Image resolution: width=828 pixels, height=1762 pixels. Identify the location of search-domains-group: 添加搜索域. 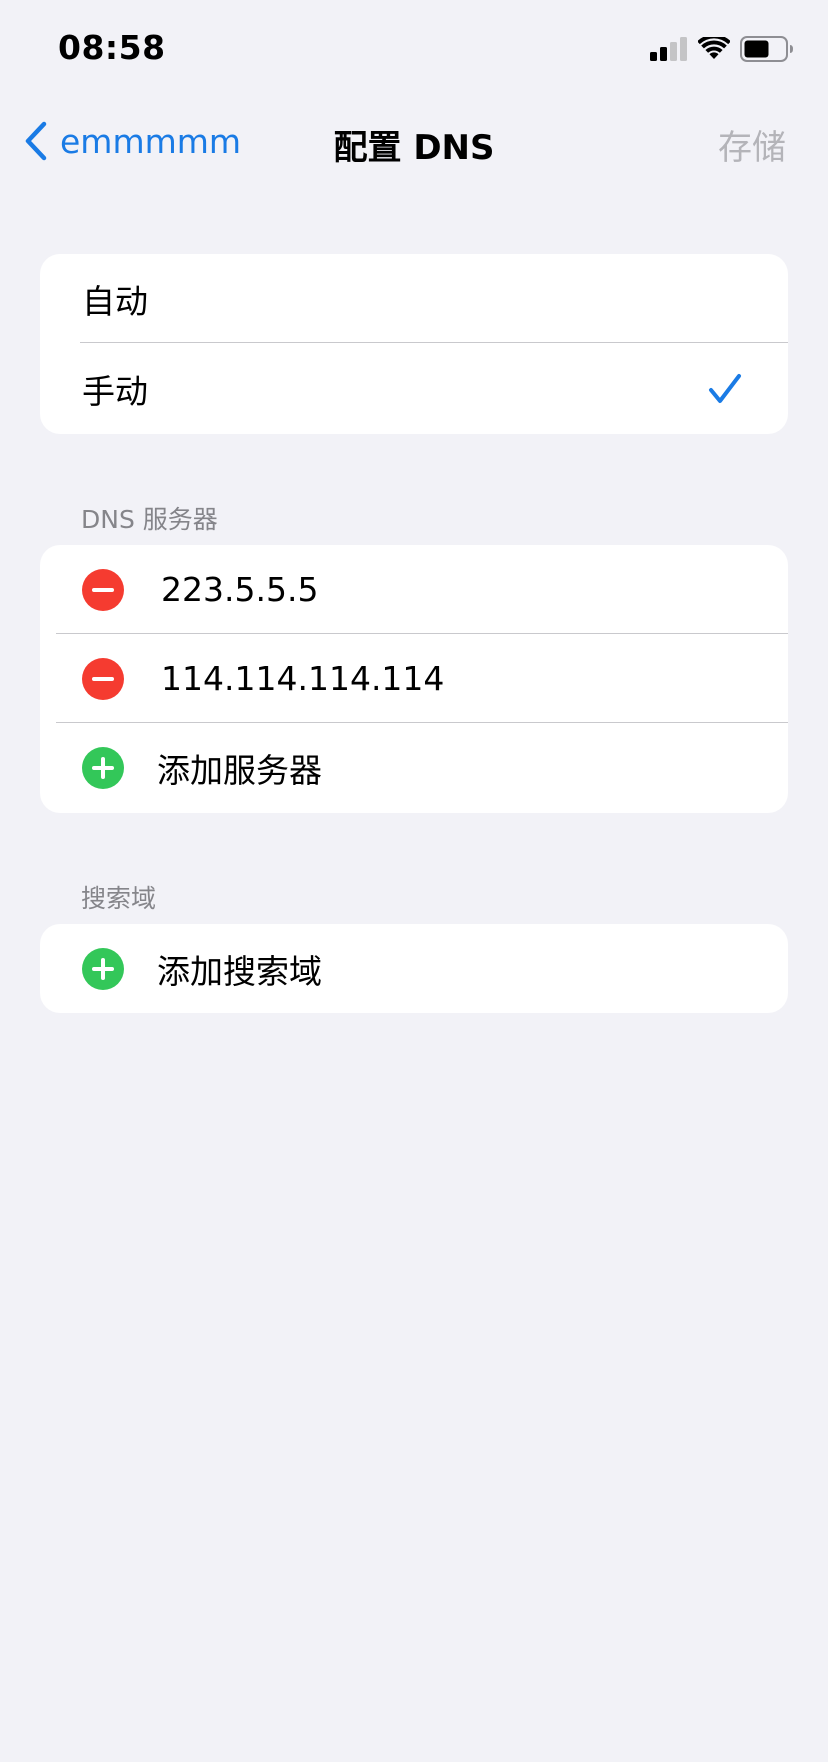
(414, 968).